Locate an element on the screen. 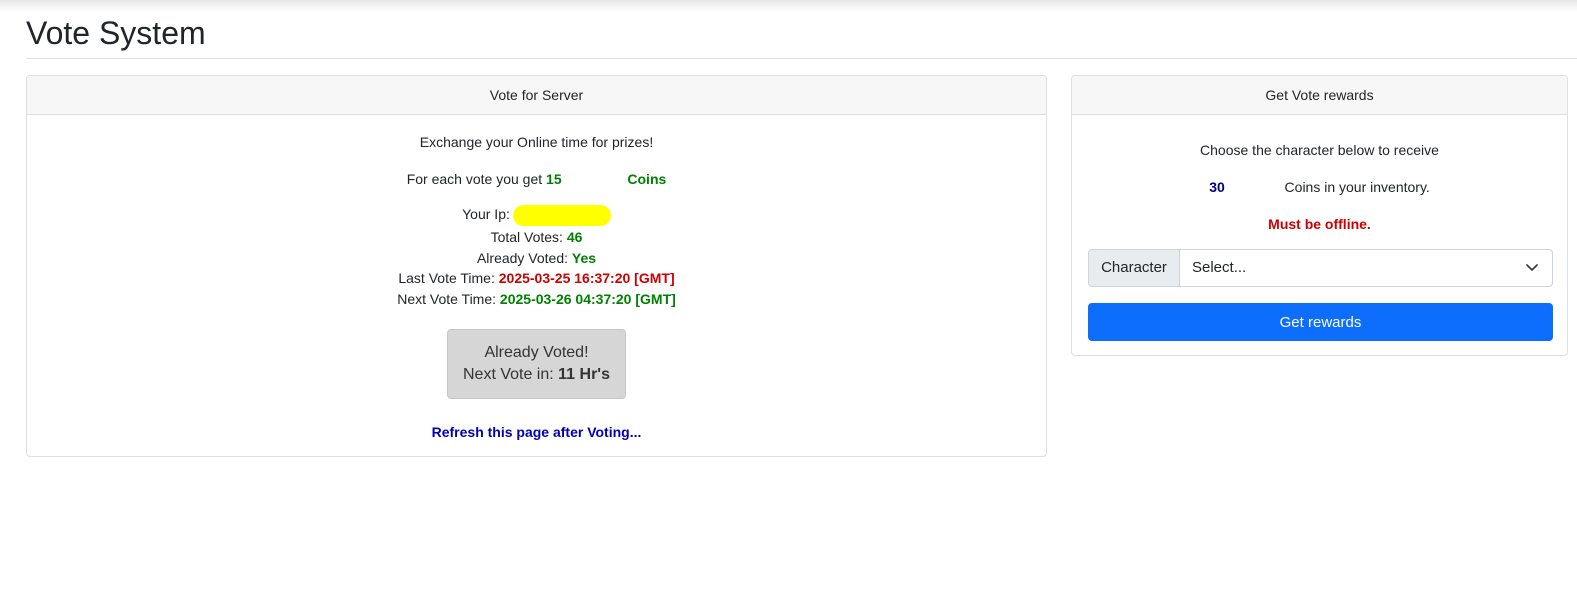 This screenshot has width=1577, height=593. last-vote-value: 2025-03-25 16:37:20 [GMT] is located at coordinates (586, 278).